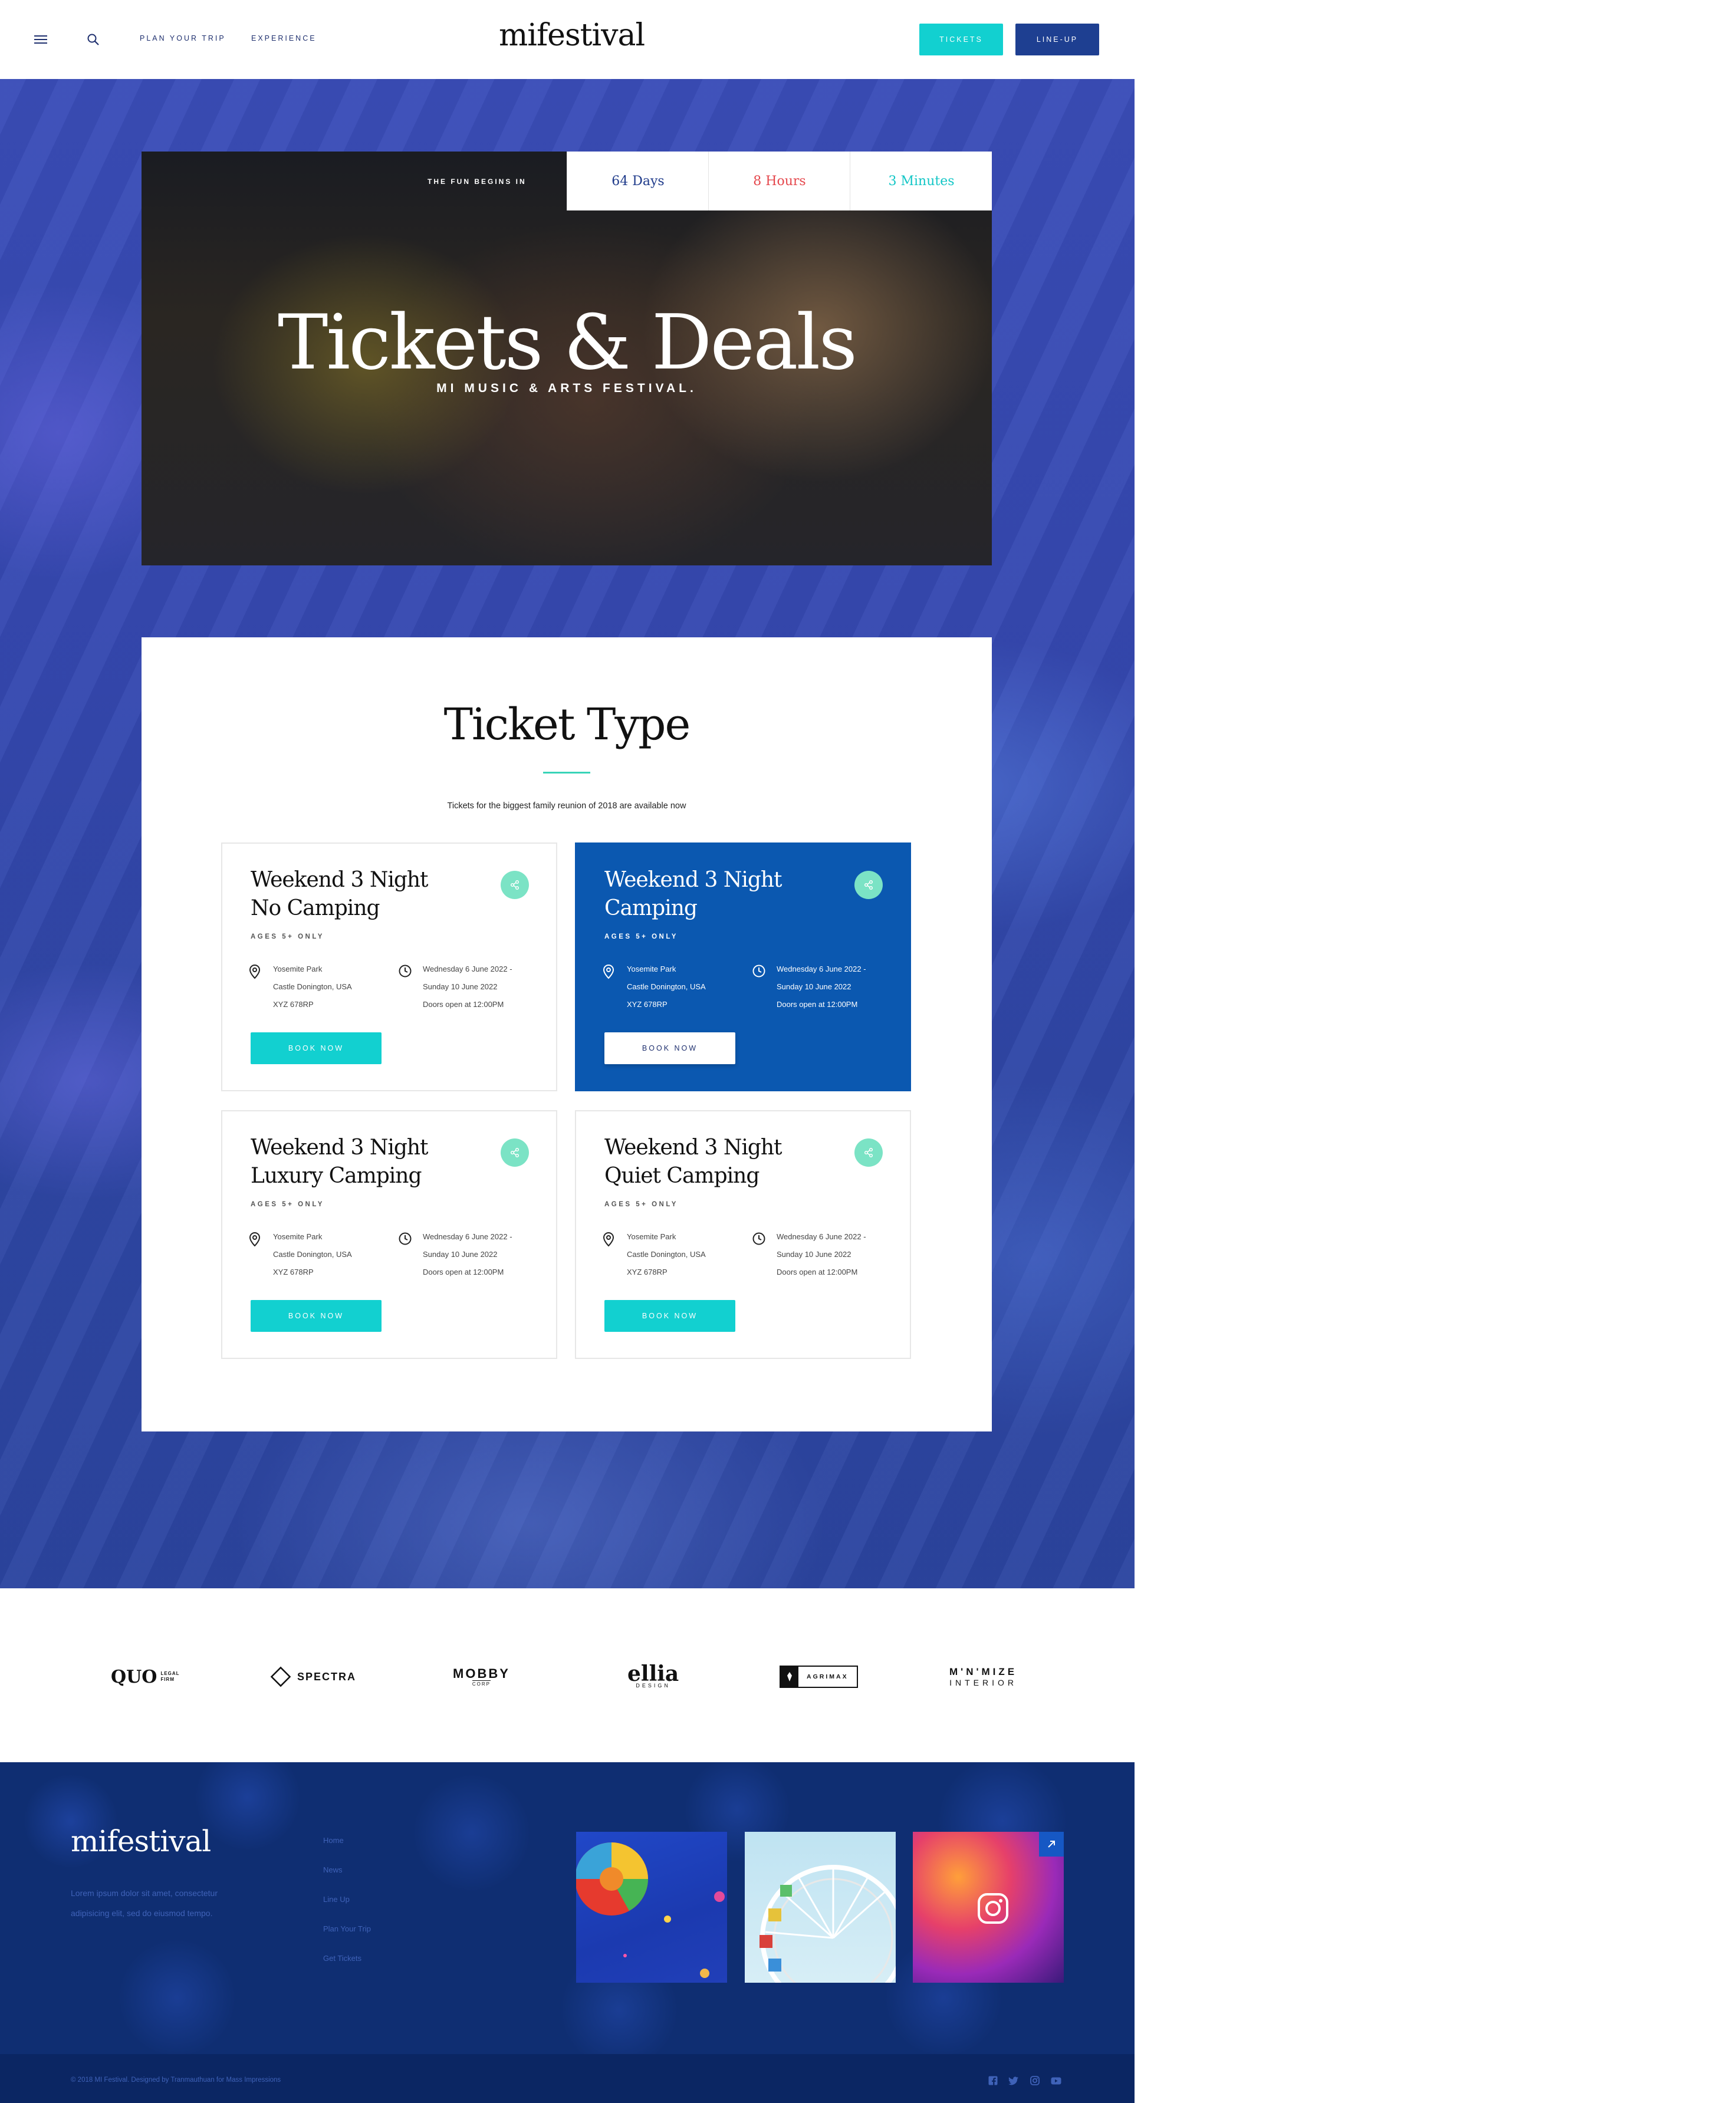 This screenshot has width=1736, height=2103. Describe the element at coordinates (693, 894) in the screenshot. I see `ticket-card-title: Weekend 3 Night Camping` at that location.